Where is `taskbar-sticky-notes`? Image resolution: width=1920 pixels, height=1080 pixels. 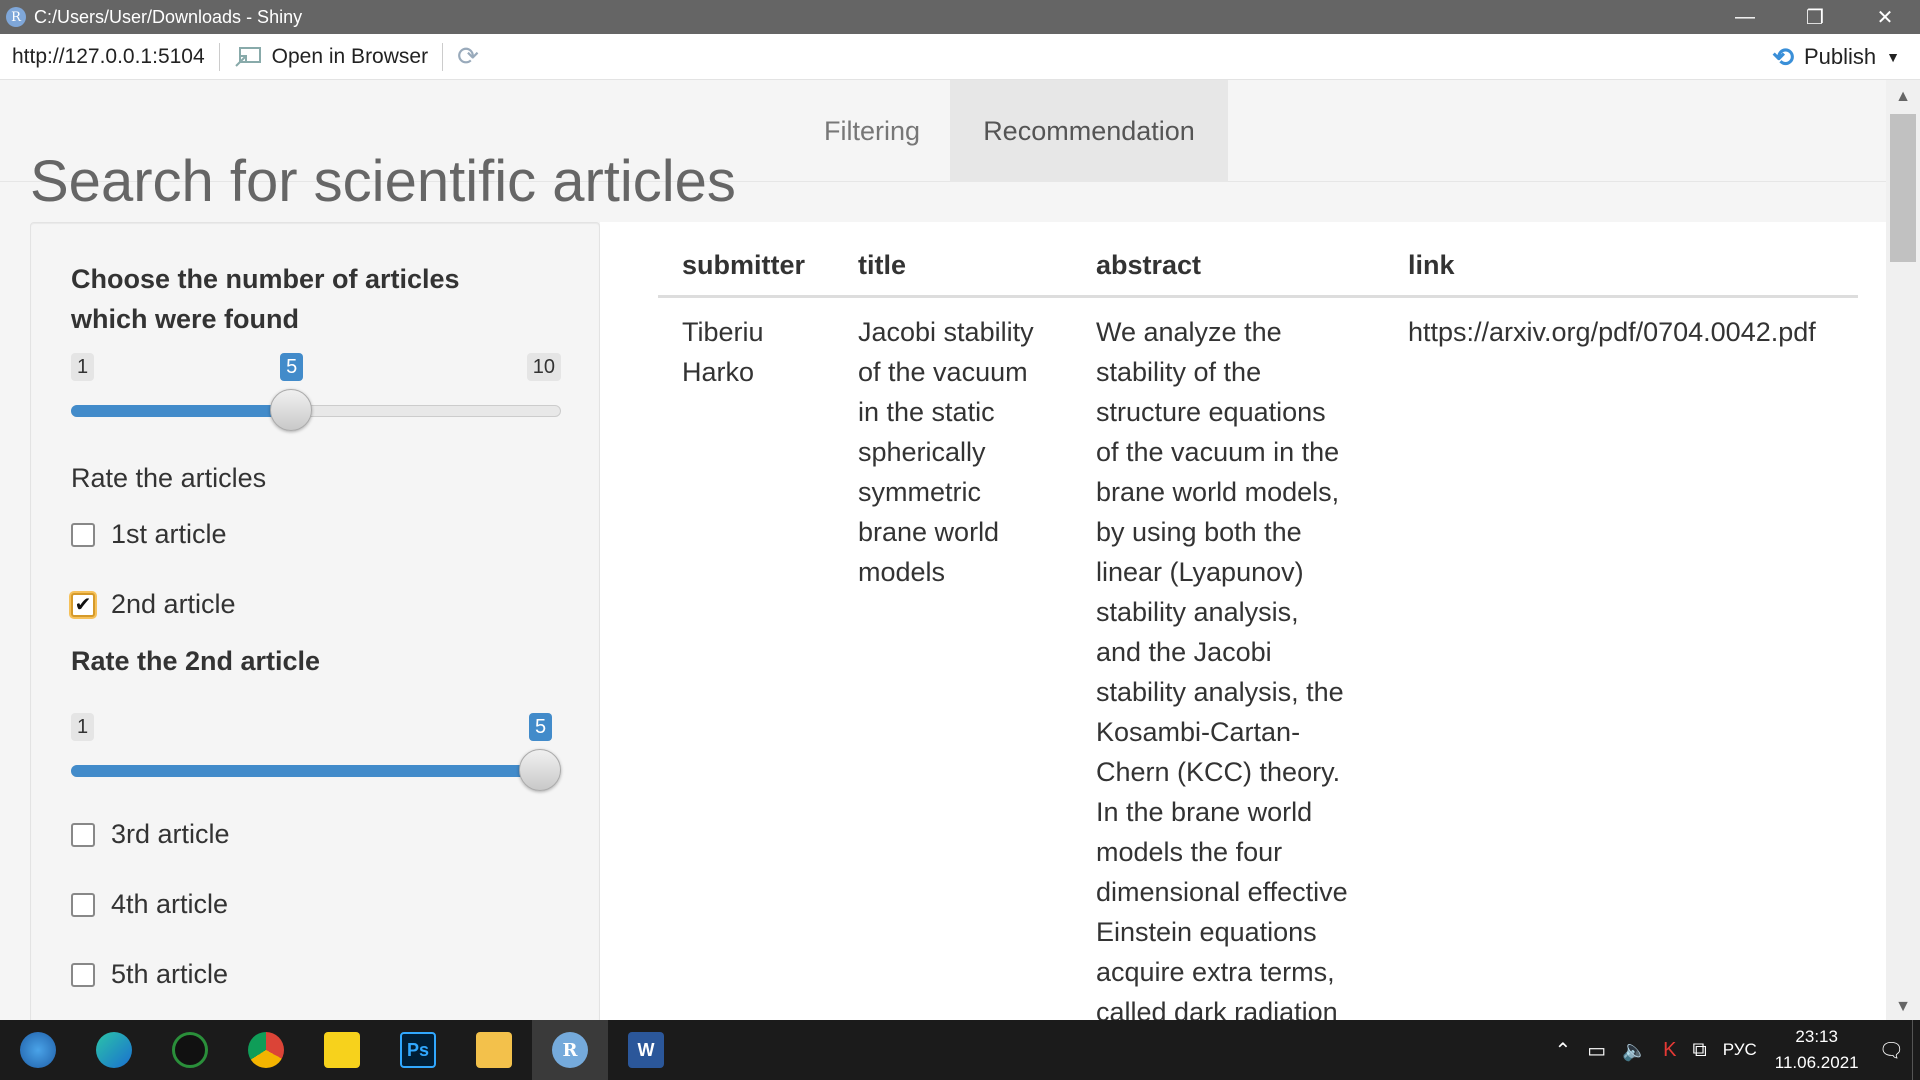 taskbar-sticky-notes is located at coordinates (342, 1050).